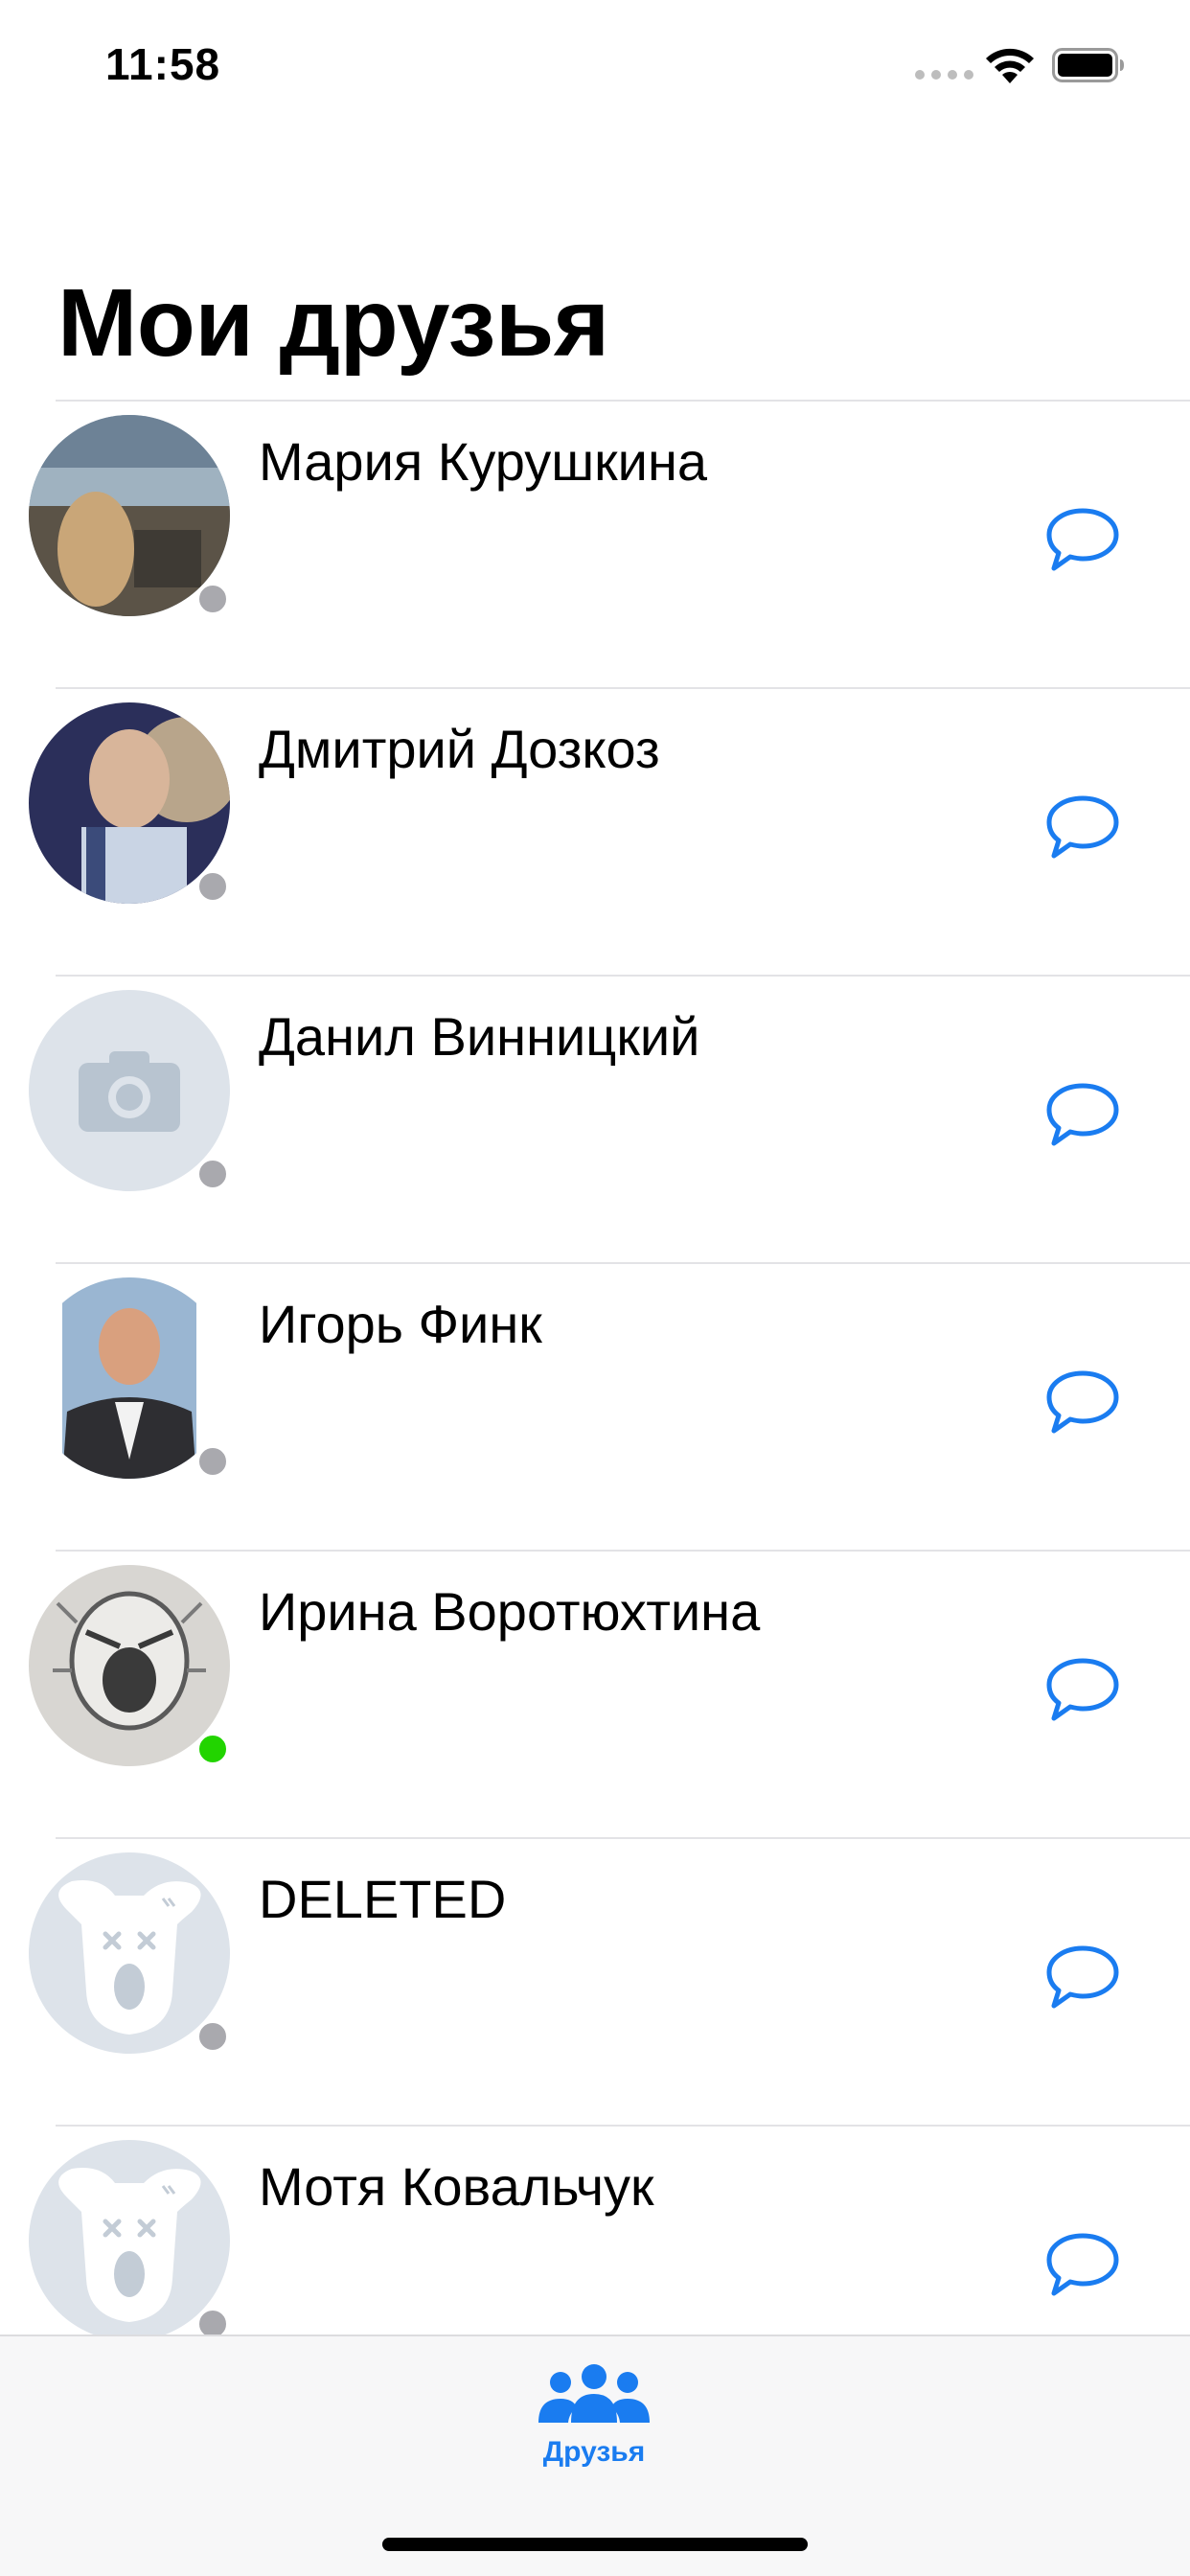 The height and width of the screenshot is (2576, 1190). What do you see at coordinates (383, 1899) in the screenshot?
I see `friend-name: DELETED` at bounding box center [383, 1899].